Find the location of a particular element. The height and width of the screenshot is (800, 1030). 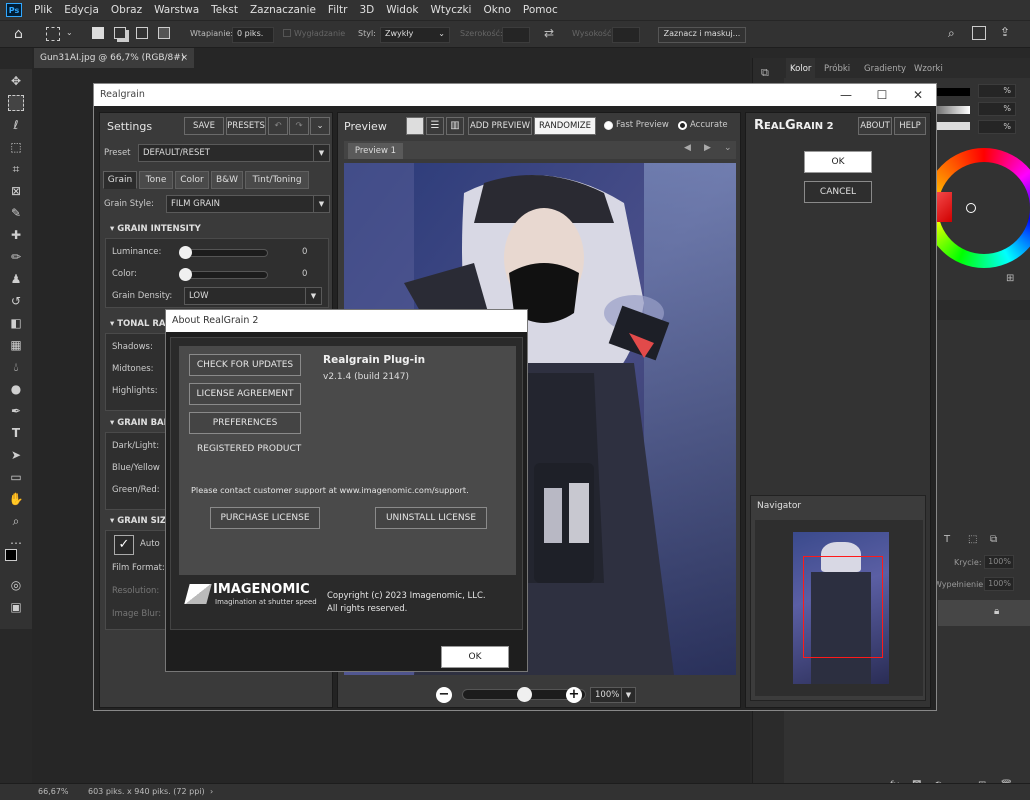

eraser-tool-icon: ◧ is located at coordinates (16, 323).